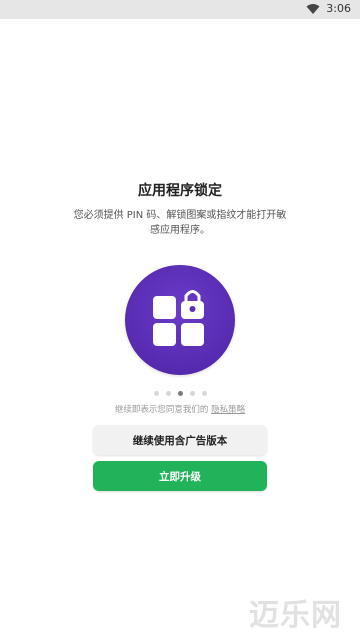  Describe the element at coordinates (228, 410) in the screenshot. I see `privacy-policy-link: 隐私策略` at that location.